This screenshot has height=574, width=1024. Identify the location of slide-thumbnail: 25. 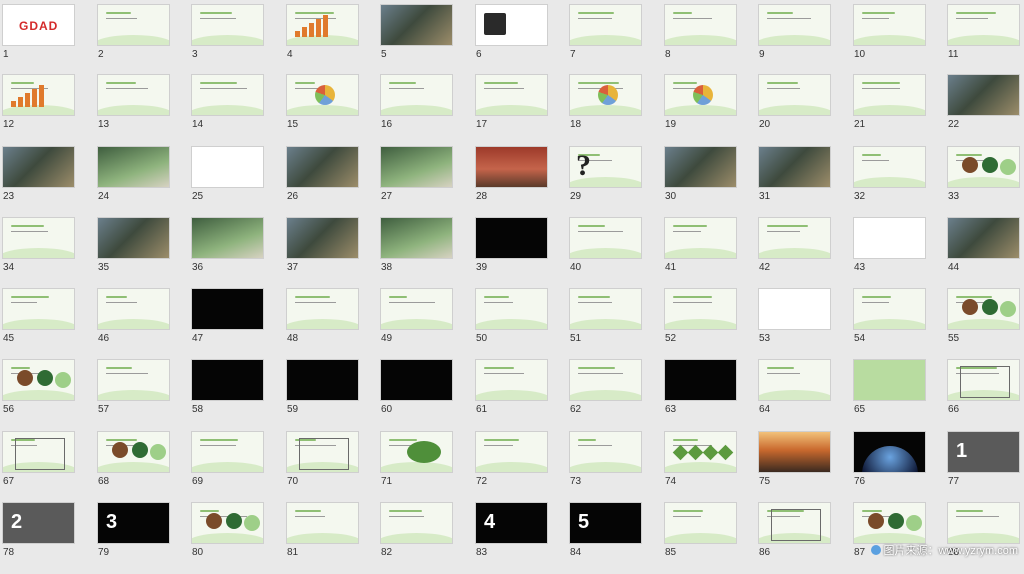
(236, 182).